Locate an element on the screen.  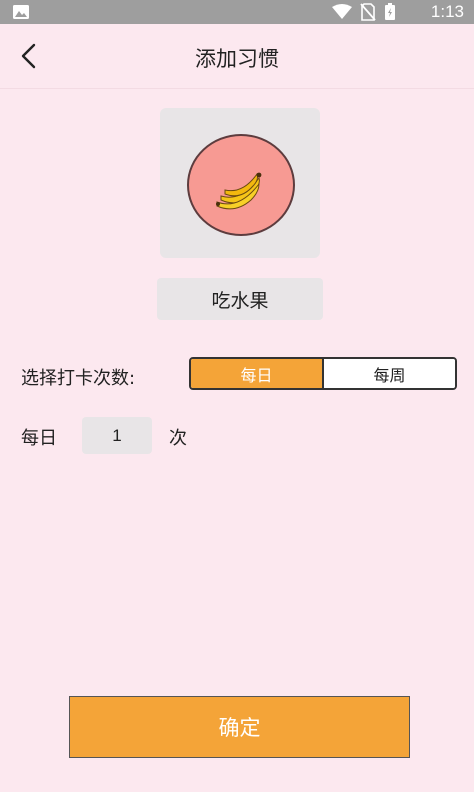
count-suffix-label: 次 is located at coordinates (178, 438).